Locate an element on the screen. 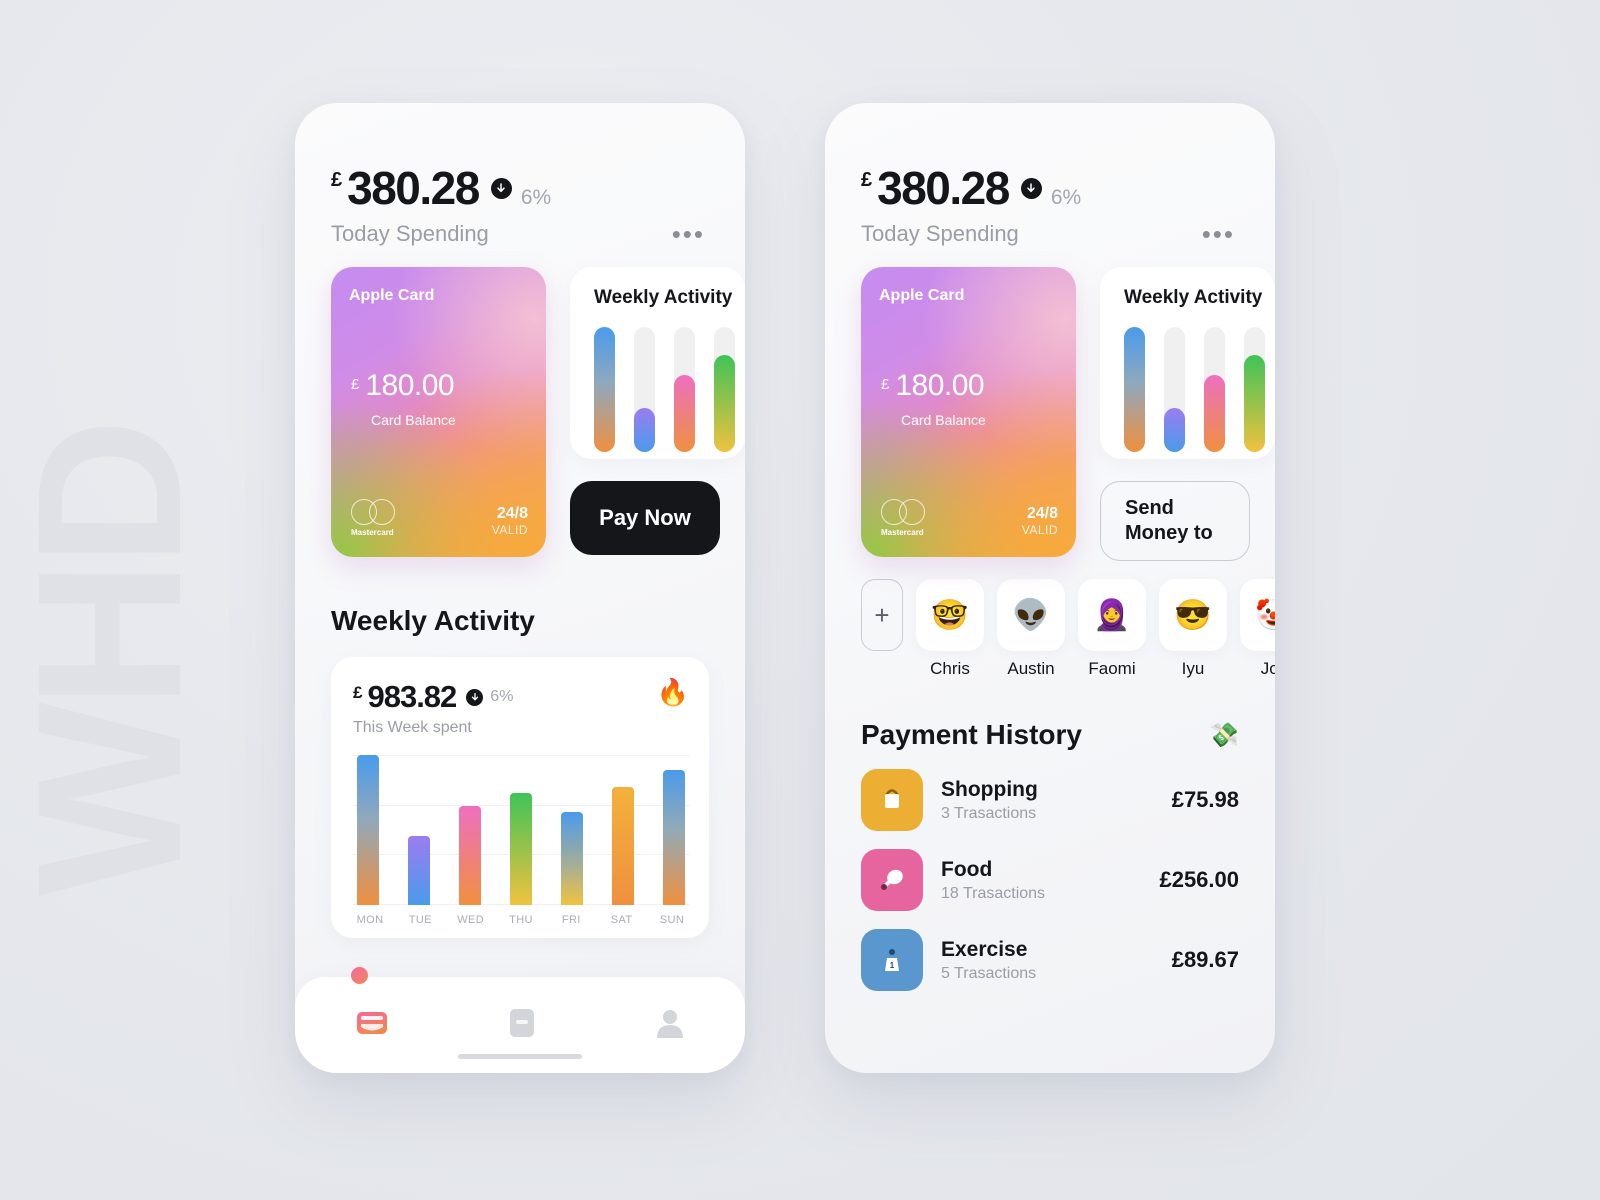 This screenshot has width=1600, height=1200. week-amount: 983.82 is located at coordinates (412, 696).